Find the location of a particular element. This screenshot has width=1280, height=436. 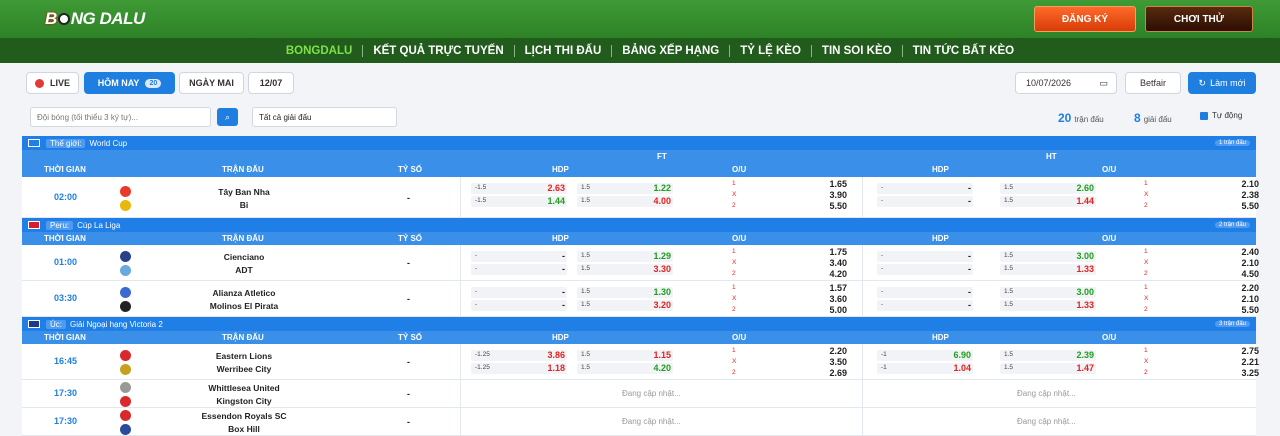

x12-odds: 3.40 is located at coordinates (838, 263).